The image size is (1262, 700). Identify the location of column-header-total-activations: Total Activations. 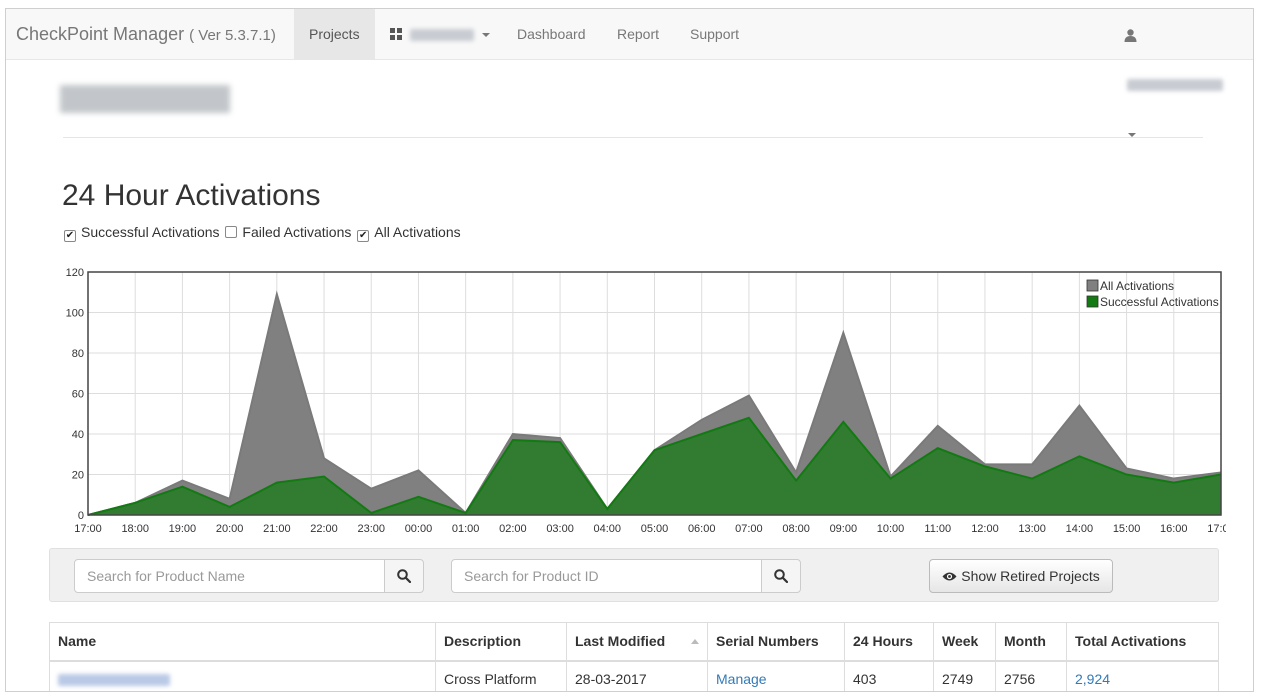
(1142, 642).